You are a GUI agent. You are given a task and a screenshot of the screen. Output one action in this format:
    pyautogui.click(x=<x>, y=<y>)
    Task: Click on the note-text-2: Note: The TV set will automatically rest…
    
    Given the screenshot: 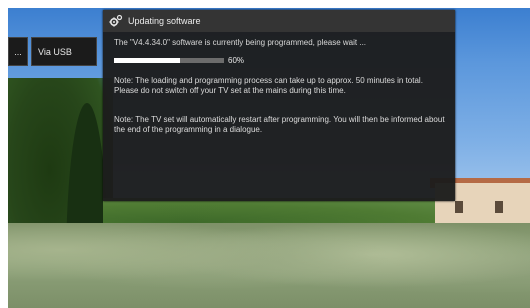 What is the action you would take?
    pyautogui.click(x=279, y=124)
    